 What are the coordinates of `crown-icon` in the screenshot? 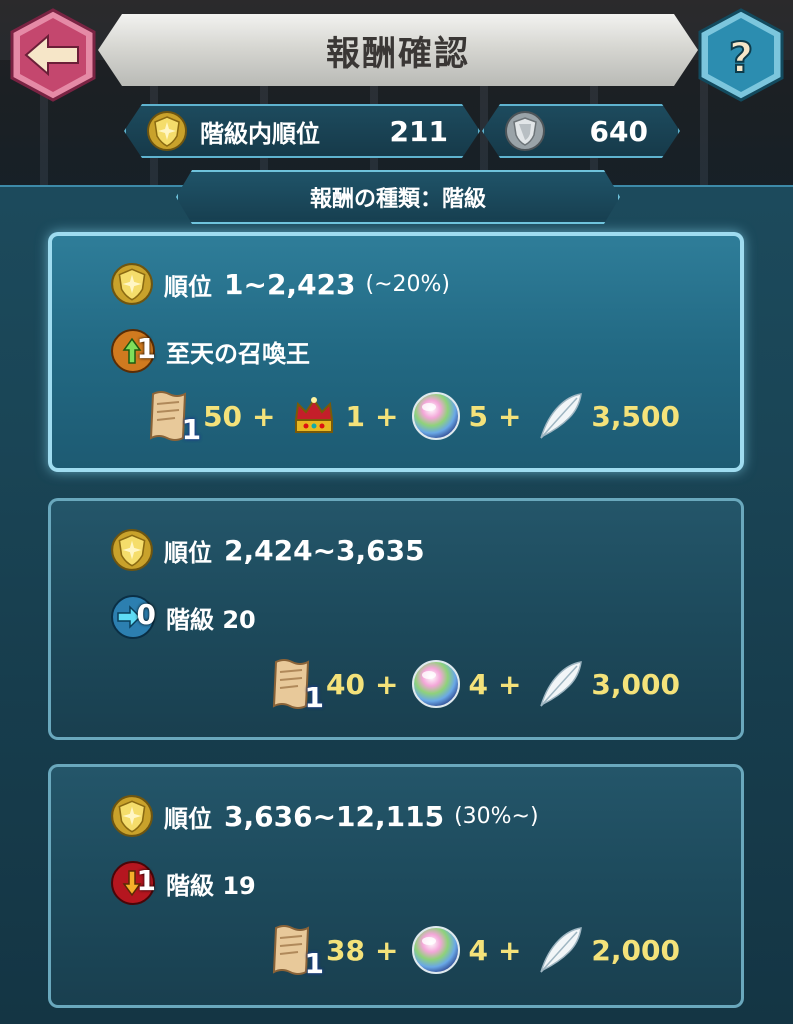 It's located at (313, 415).